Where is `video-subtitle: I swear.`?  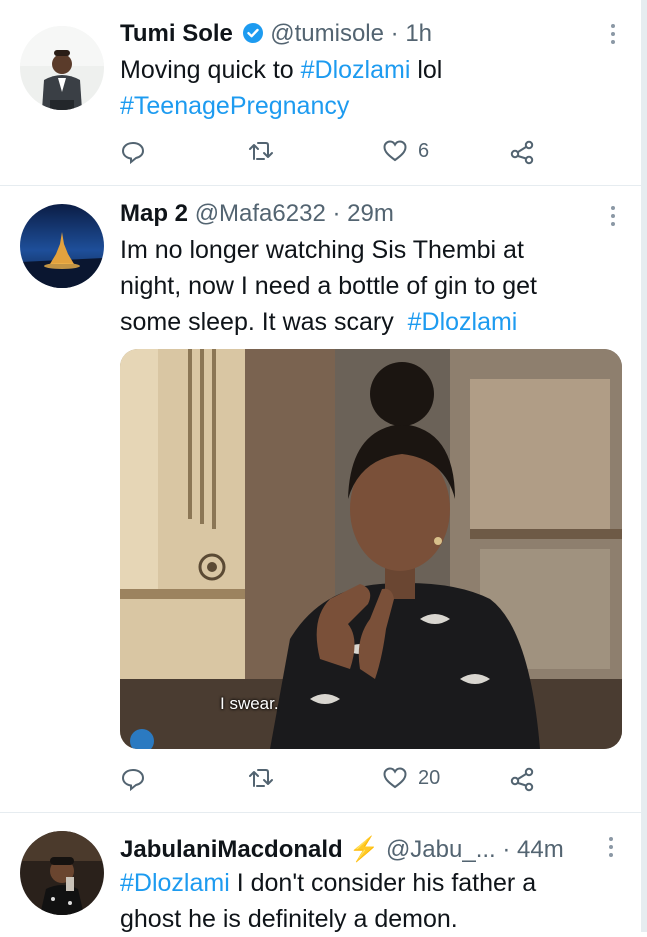 video-subtitle: I swear. is located at coordinates (249, 703).